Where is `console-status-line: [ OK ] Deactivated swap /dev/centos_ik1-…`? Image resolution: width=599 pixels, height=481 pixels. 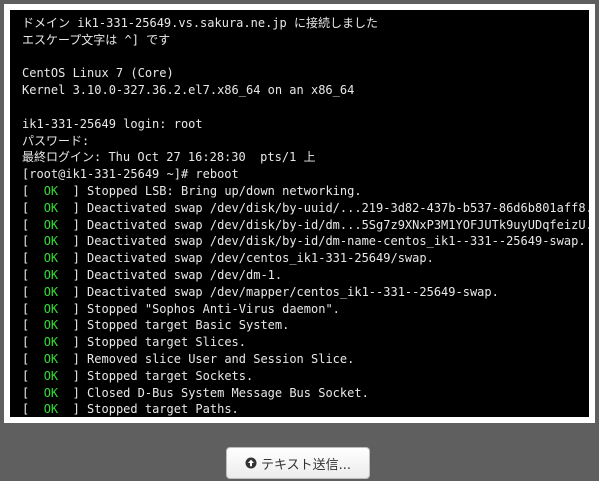 console-status-line: [ OK ] Deactivated swap /dev/centos_ik1-… is located at coordinates (305, 258).